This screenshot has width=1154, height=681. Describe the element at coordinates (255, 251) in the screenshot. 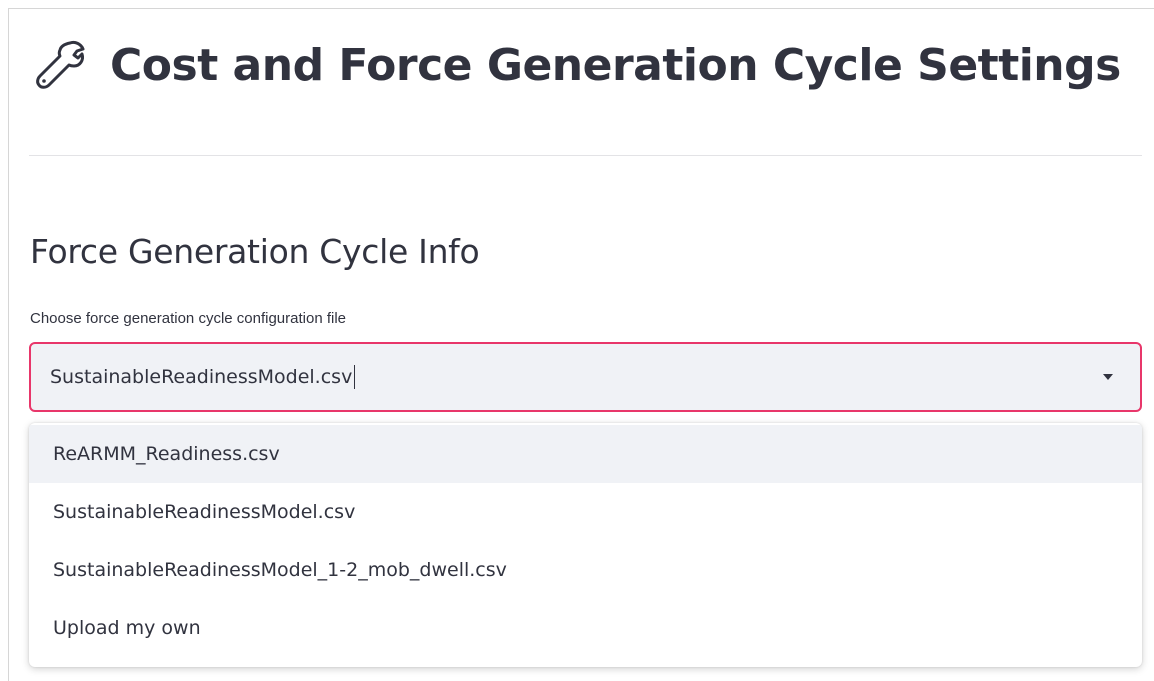

I see `section-title: Force Generation Cycle Info` at that location.